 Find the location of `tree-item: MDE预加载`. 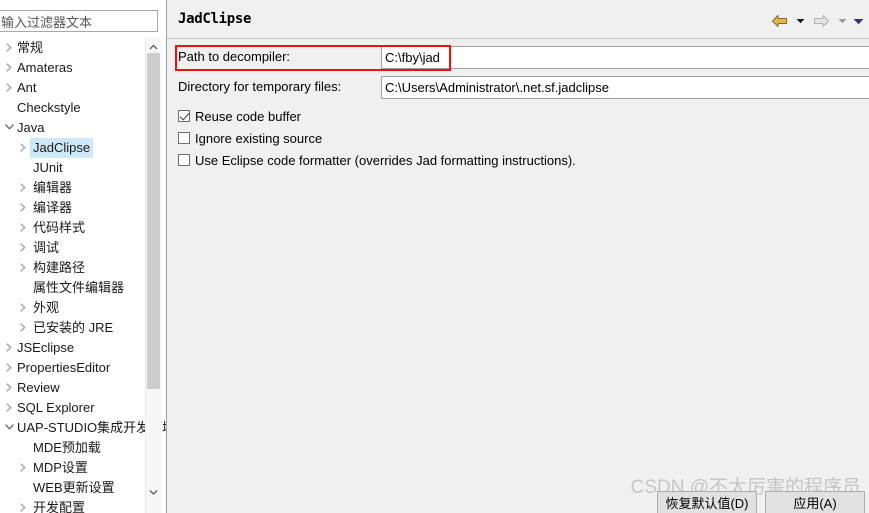

tree-item: MDE预加载 is located at coordinates (70, 448).